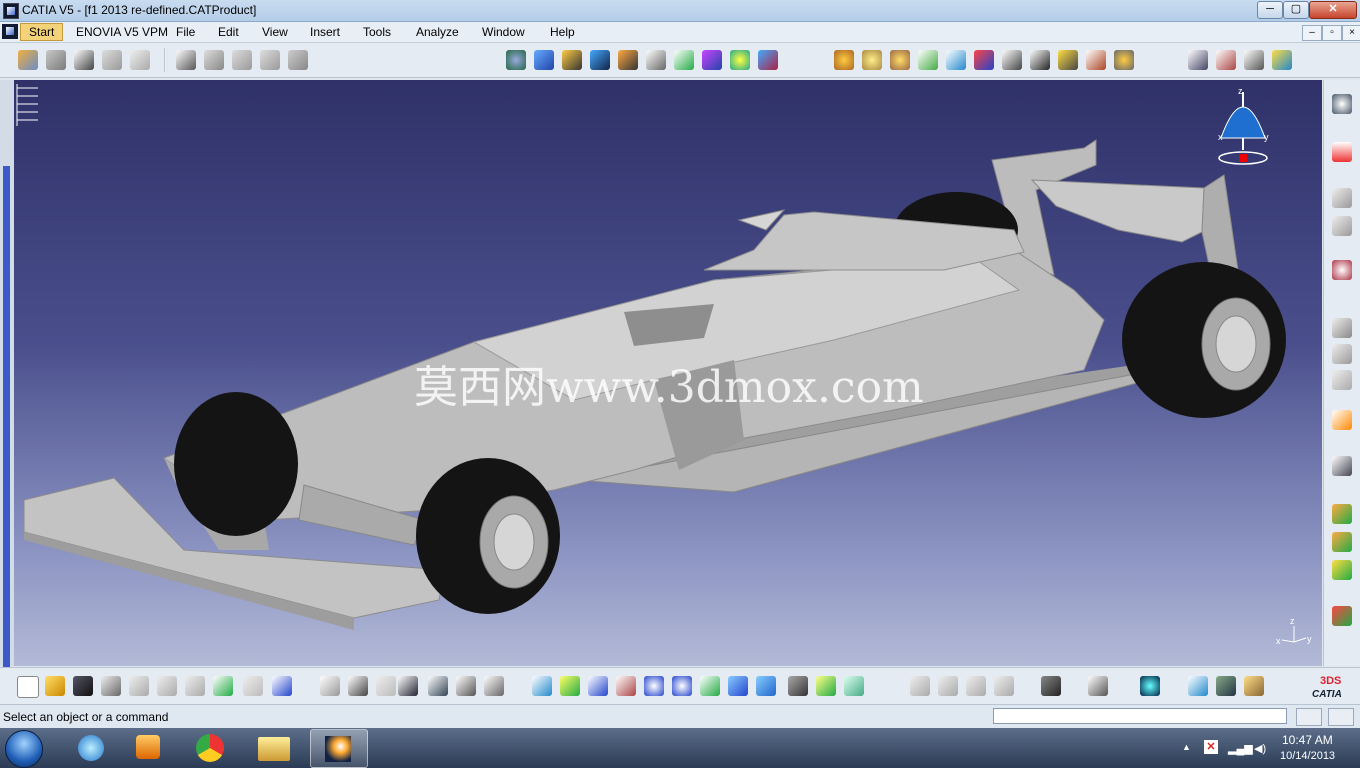  Describe the element at coordinates (24, 749) in the screenshot. I see `windows-start-button` at that location.